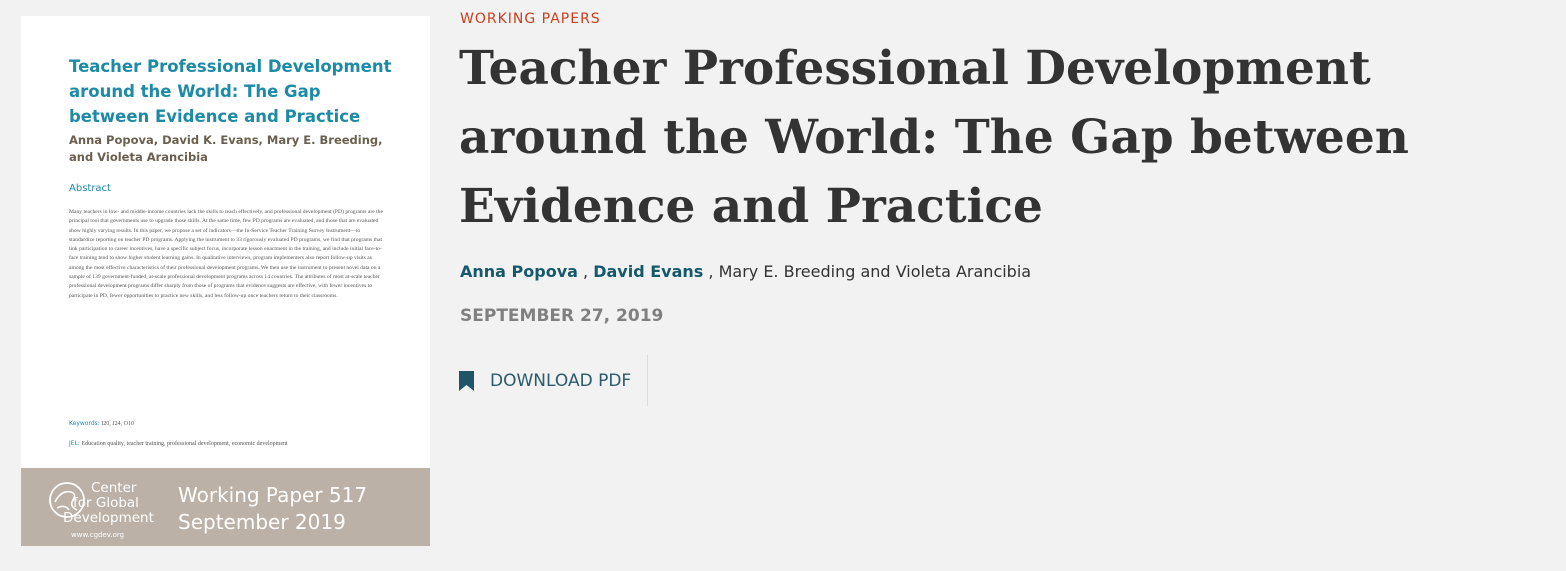 The width and height of the screenshot is (1566, 571). I want to click on author-link-evans: David Evans, so click(648, 271).